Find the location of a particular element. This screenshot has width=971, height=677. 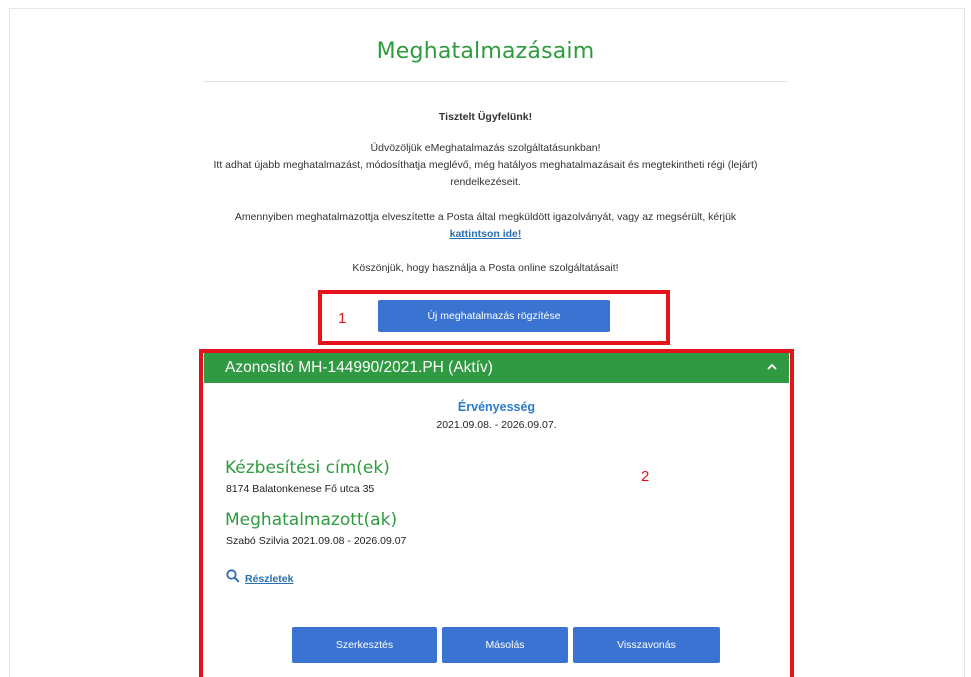

annotation-label-2: 2 is located at coordinates (645, 476).